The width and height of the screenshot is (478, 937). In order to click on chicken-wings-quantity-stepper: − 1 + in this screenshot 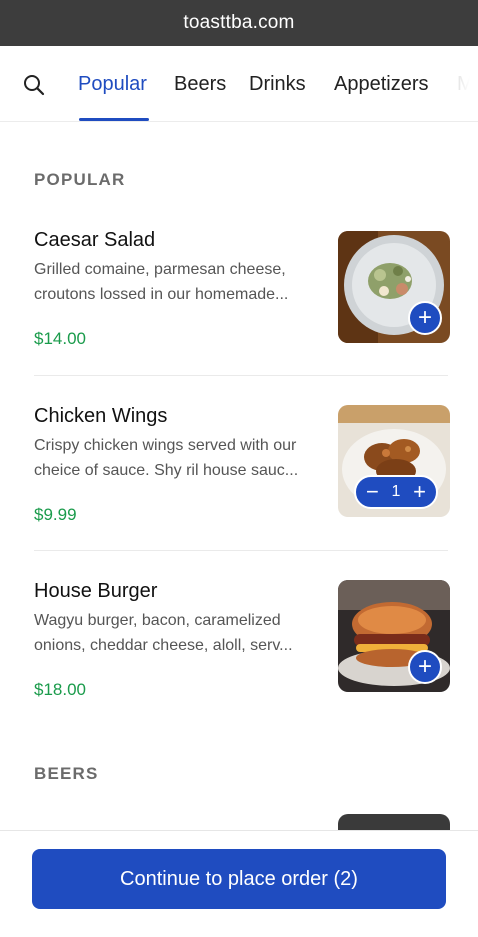, I will do `click(396, 492)`.